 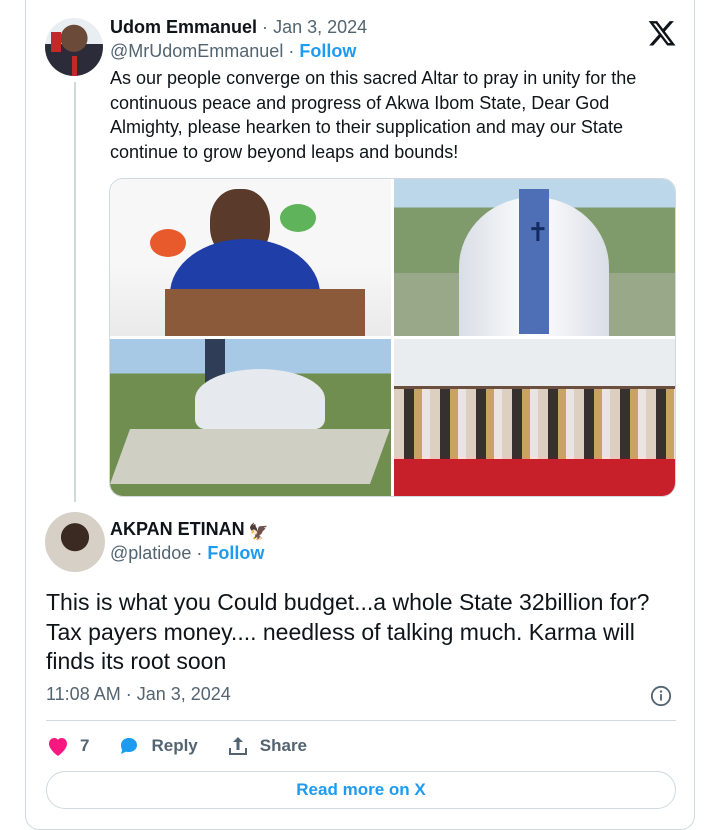 What do you see at coordinates (662, 33) in the screenshot?
I see `x-logo-icon` at bounding box center [662, 33].